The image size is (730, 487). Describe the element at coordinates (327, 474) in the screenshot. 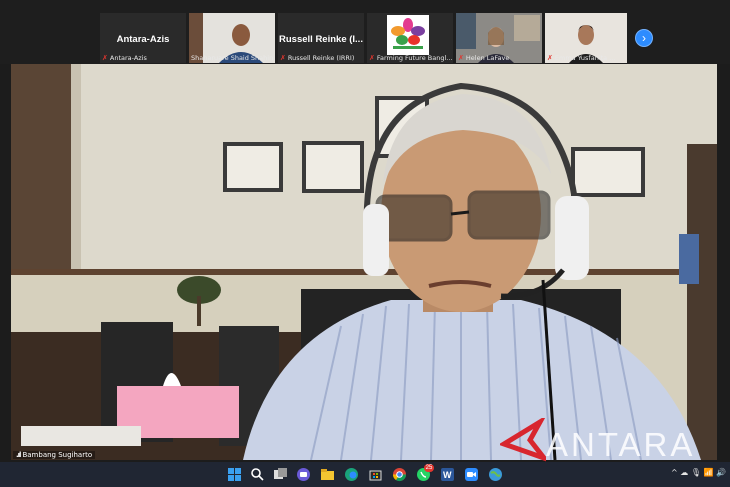

I see `file-explorer-icon` at that location.